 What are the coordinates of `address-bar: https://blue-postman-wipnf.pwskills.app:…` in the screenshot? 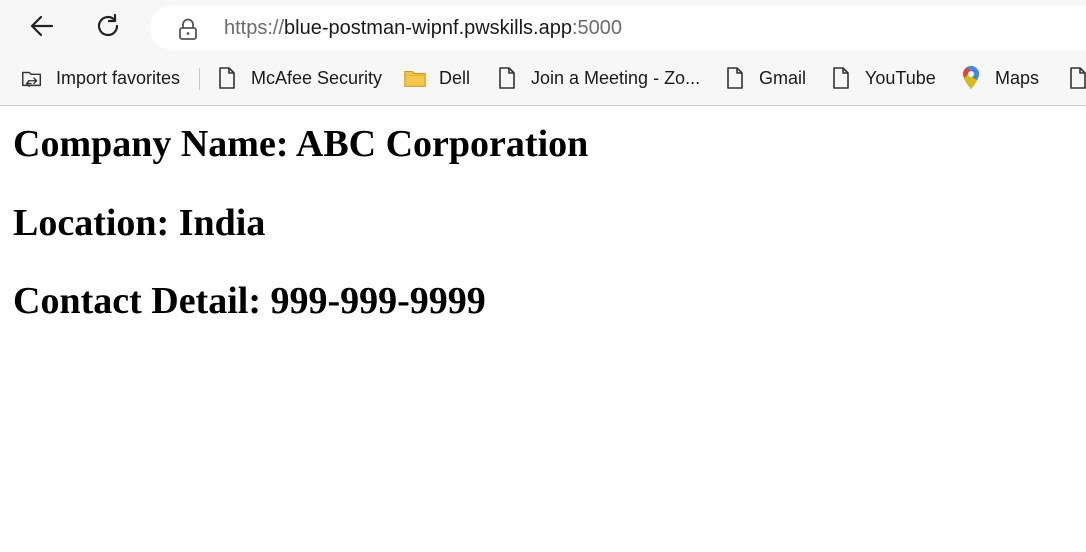 It's located at (618, 28).